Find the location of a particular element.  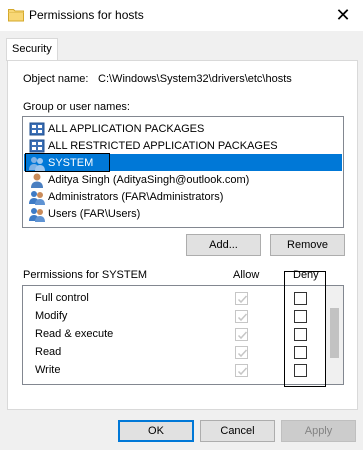

permission-row: Full control is located at coordinates (173, 299).